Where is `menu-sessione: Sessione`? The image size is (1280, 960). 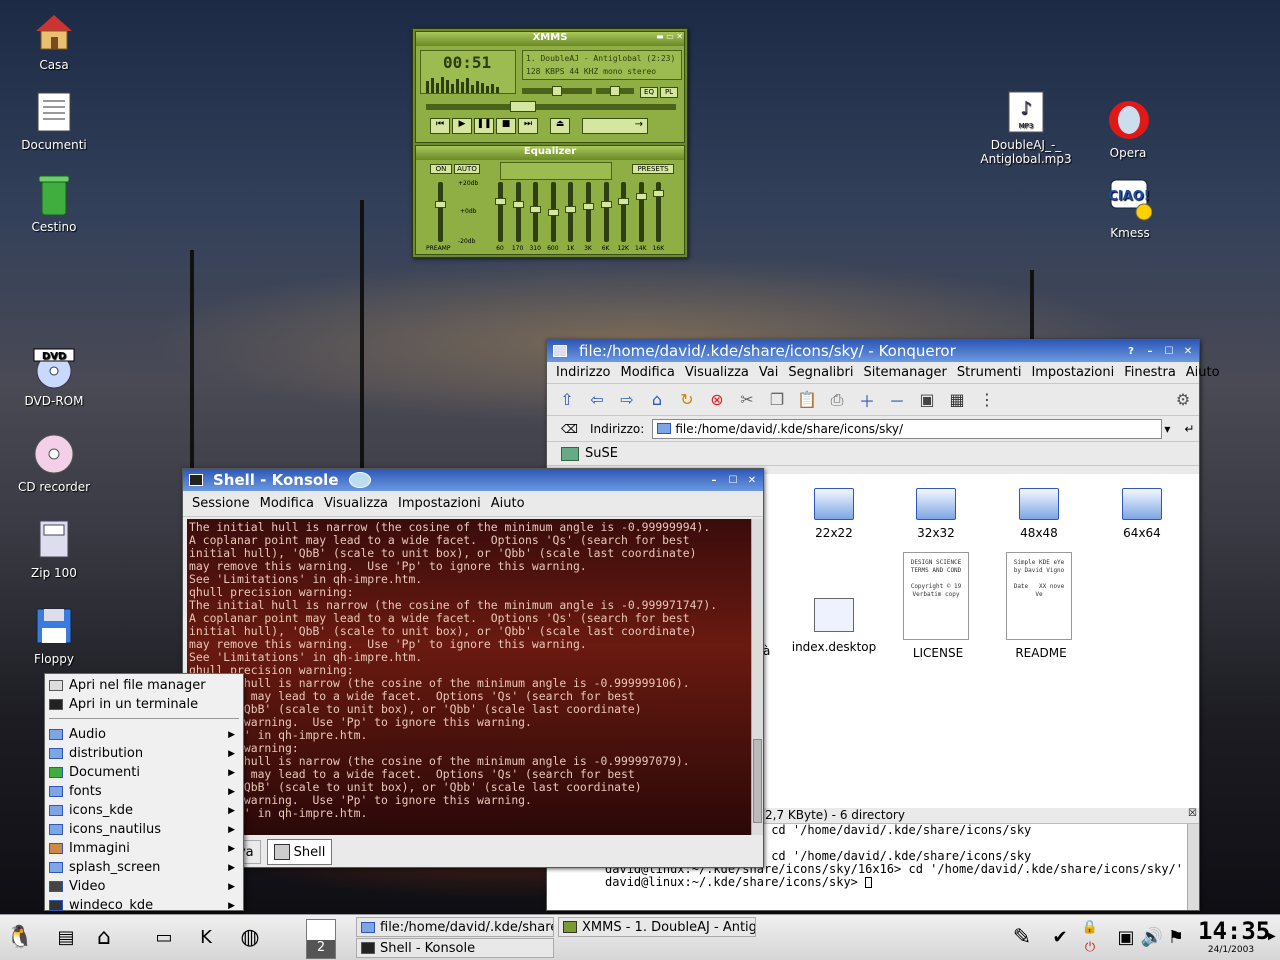
menu-sessione: Sessione is located at coordinates (221, 503).